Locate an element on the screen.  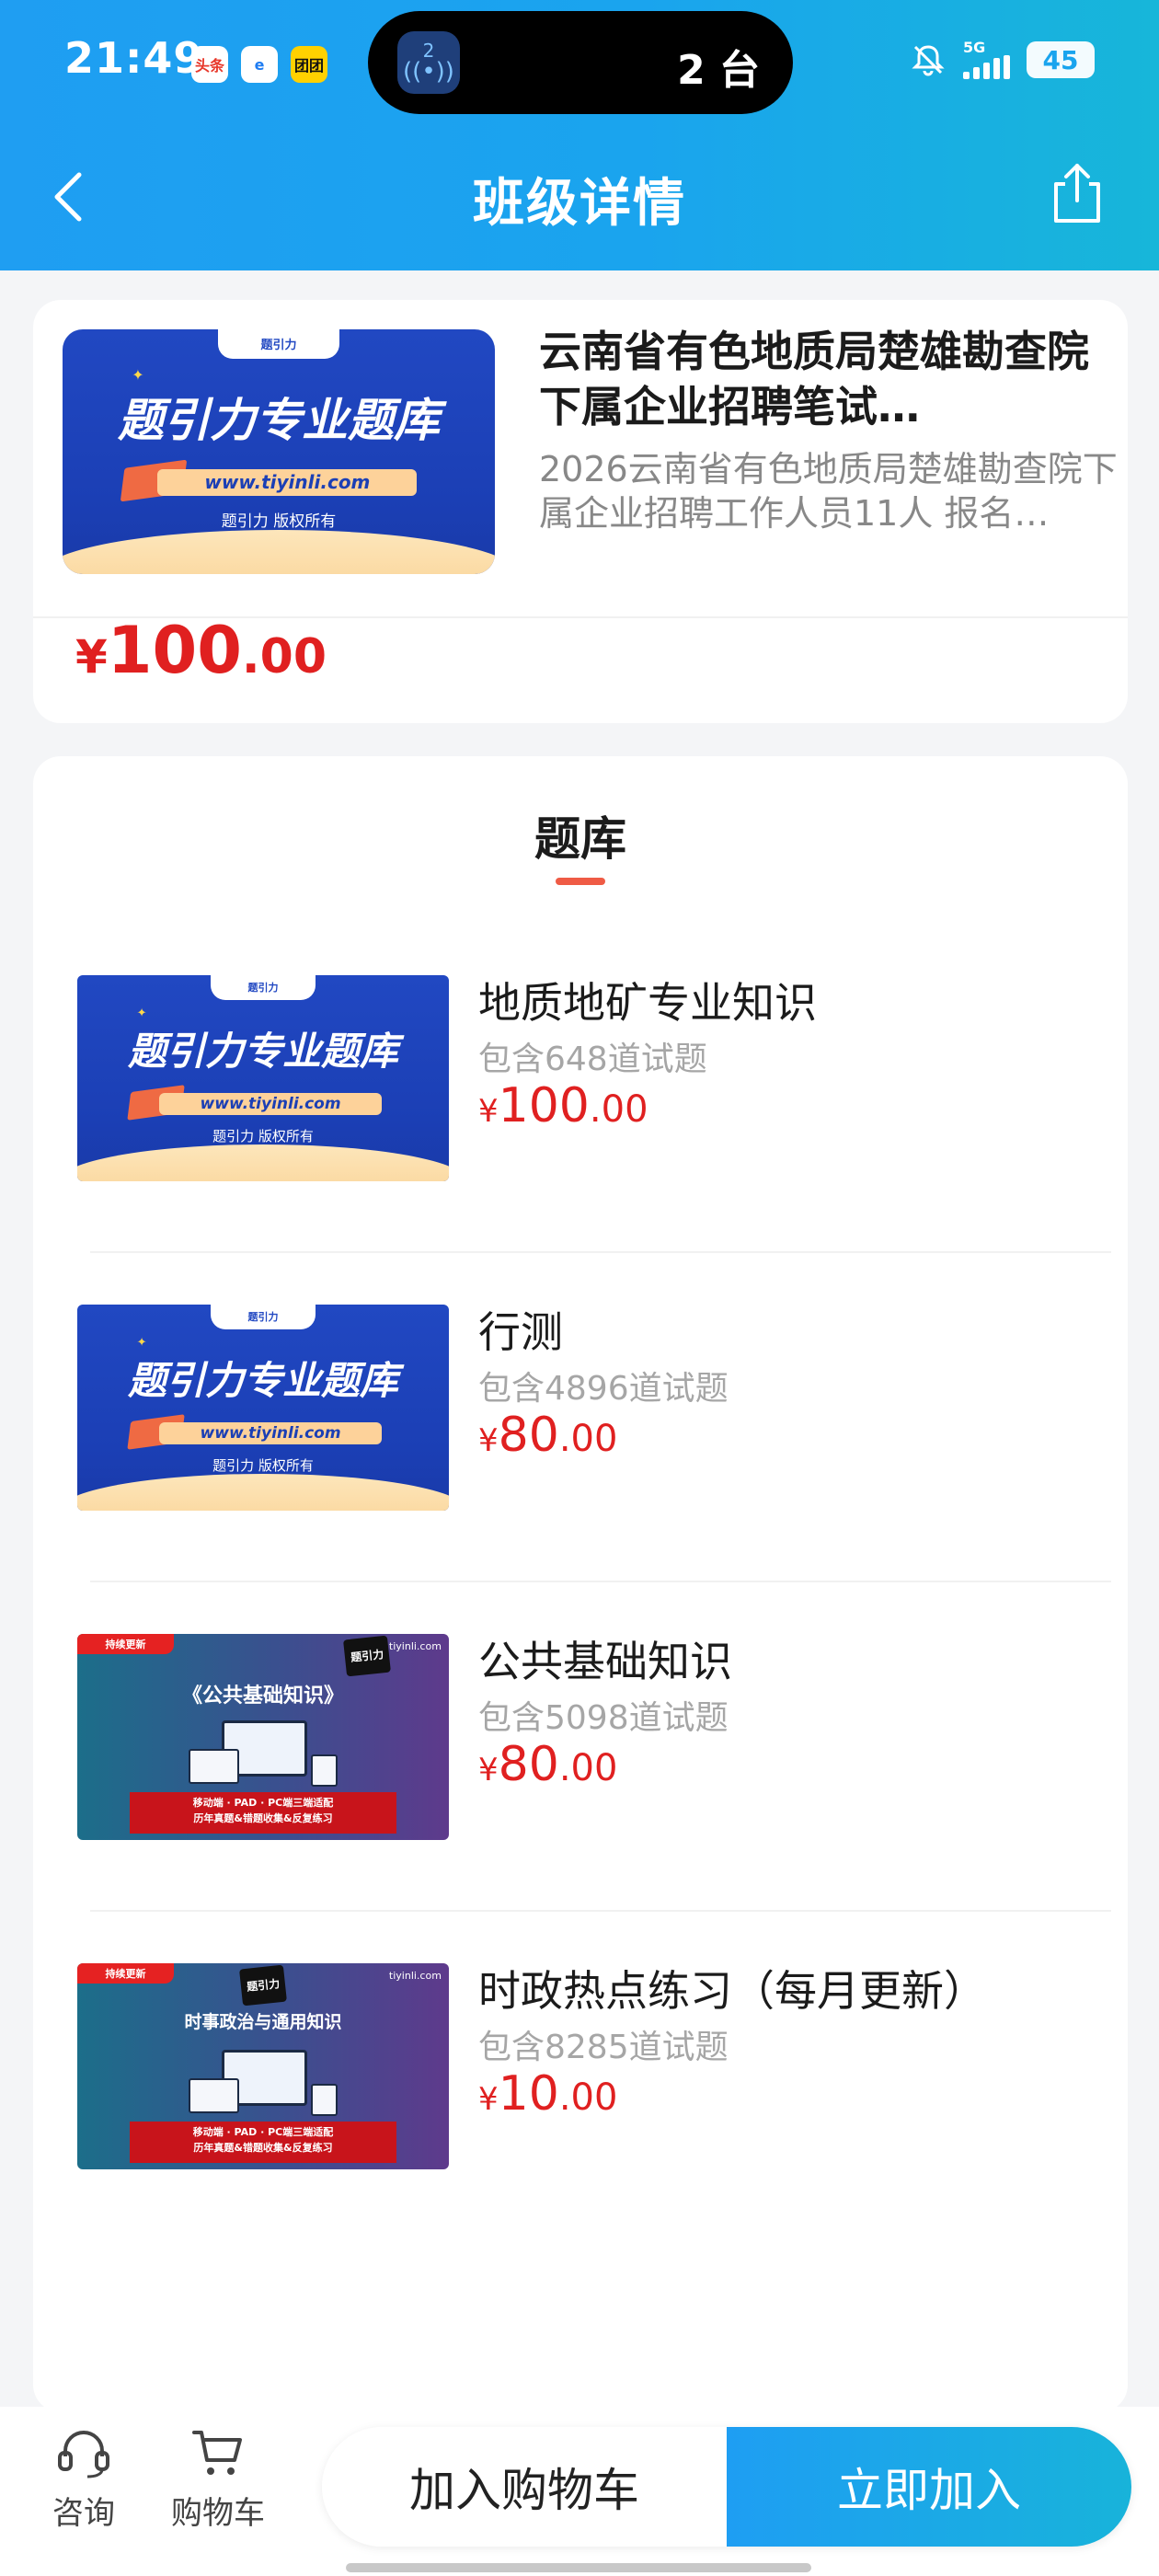
mute-bell-icon is located at coordinates (928, 60).